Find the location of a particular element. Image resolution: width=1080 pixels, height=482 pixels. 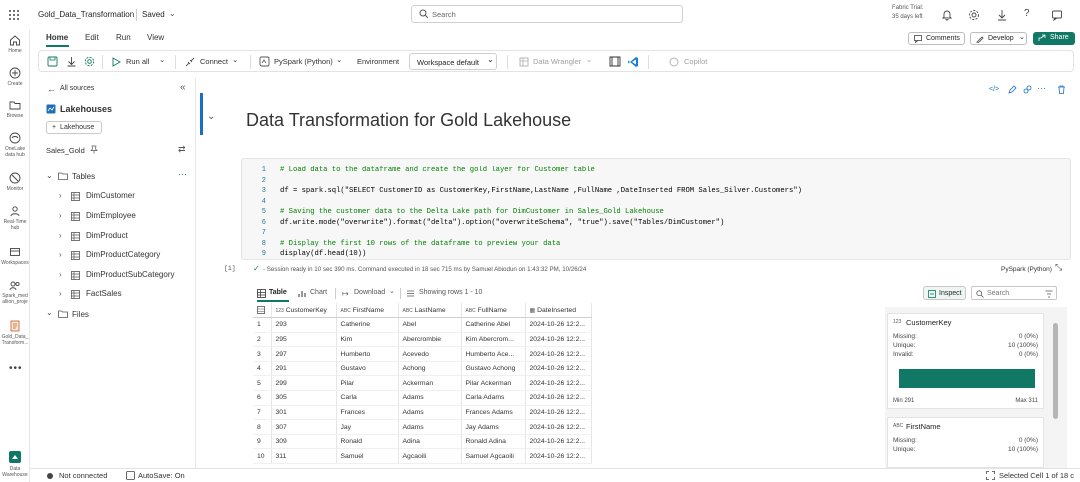

cell-lastname: Abel is located at coordinates (430, 325).